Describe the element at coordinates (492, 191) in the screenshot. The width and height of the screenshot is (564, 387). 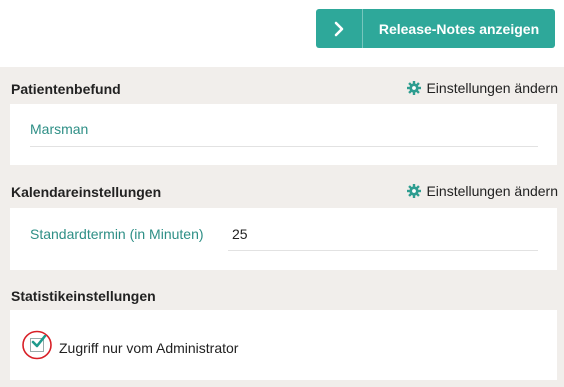
I see `edit-settings-calendar-label: Einstellungen ändern` at that location.